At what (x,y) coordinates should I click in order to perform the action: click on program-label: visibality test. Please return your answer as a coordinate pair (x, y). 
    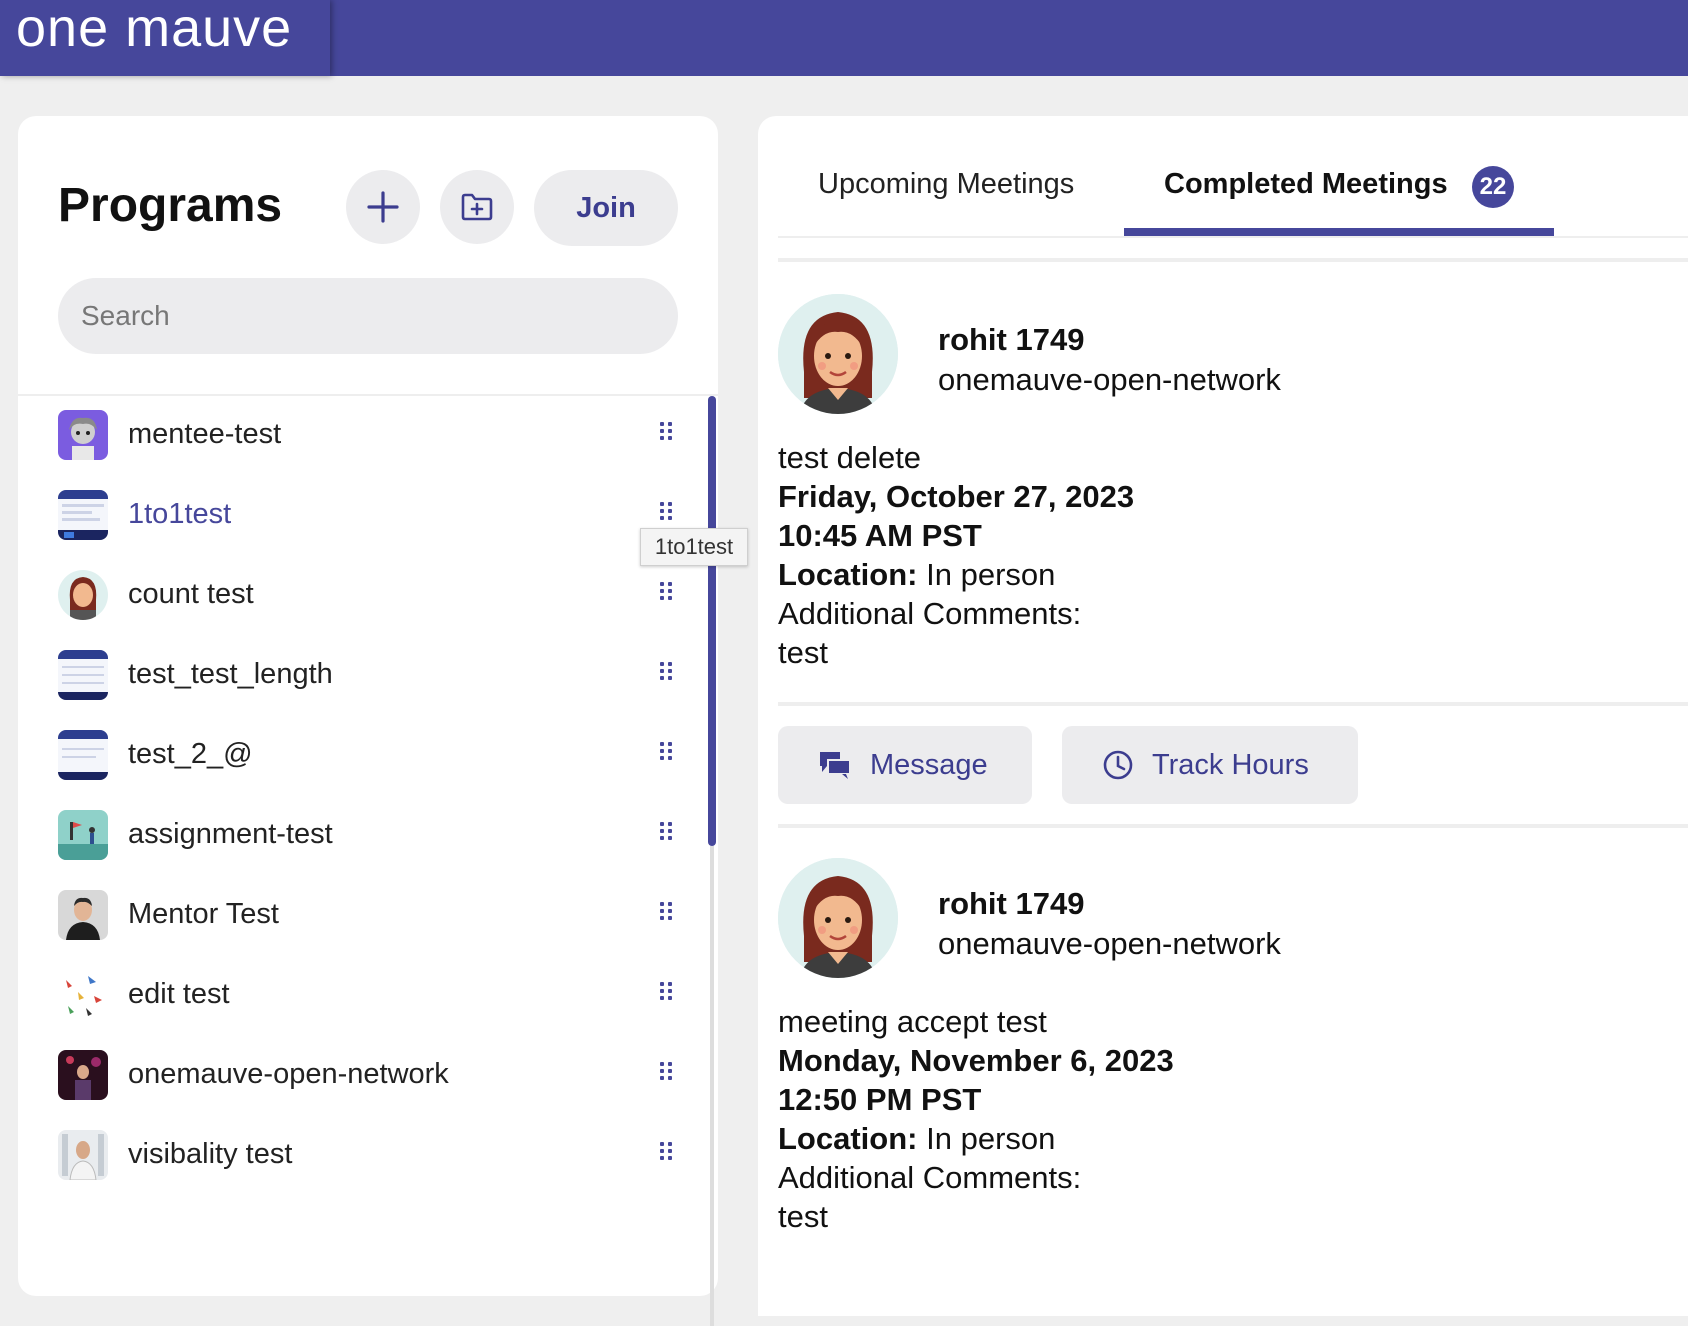
    Looking at the image, I should click on (210, 1154).